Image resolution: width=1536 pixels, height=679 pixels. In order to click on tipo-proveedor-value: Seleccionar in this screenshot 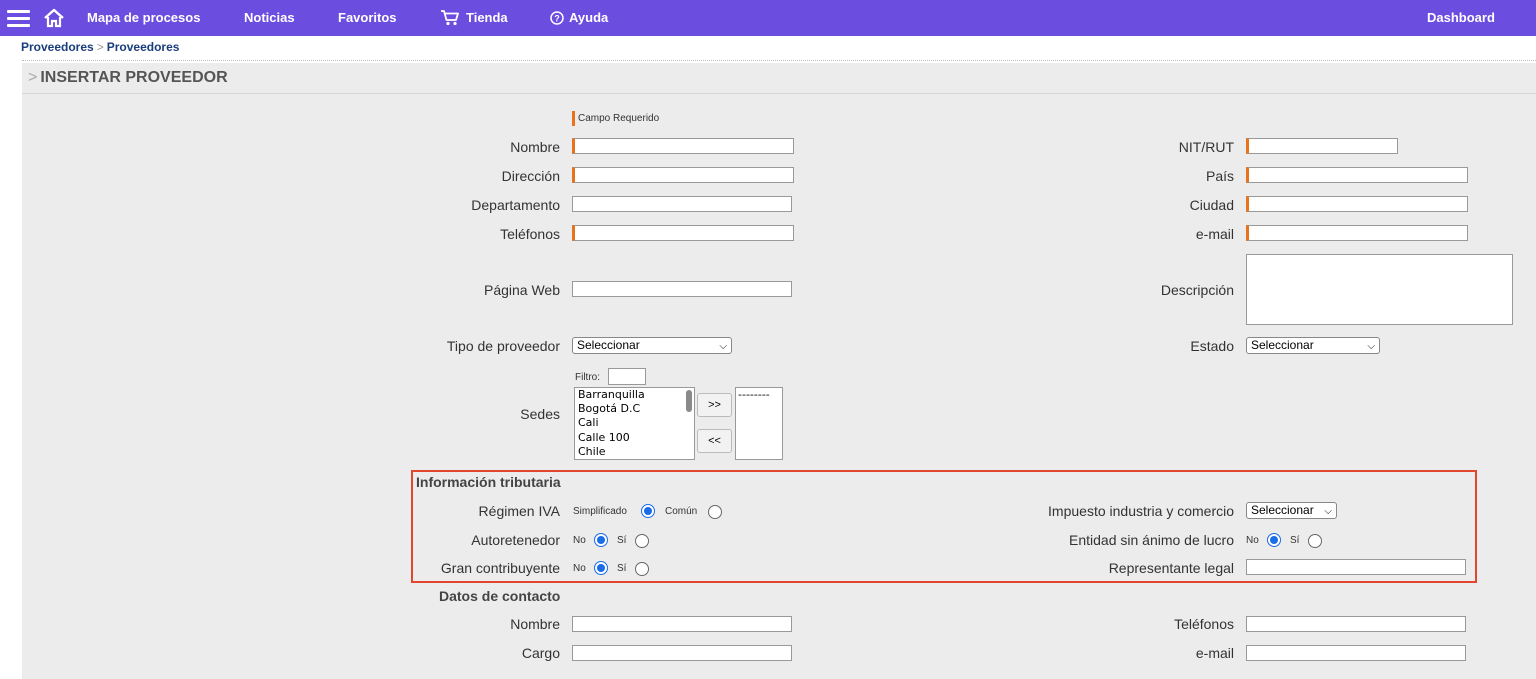, I will do `click(608, 345)`.